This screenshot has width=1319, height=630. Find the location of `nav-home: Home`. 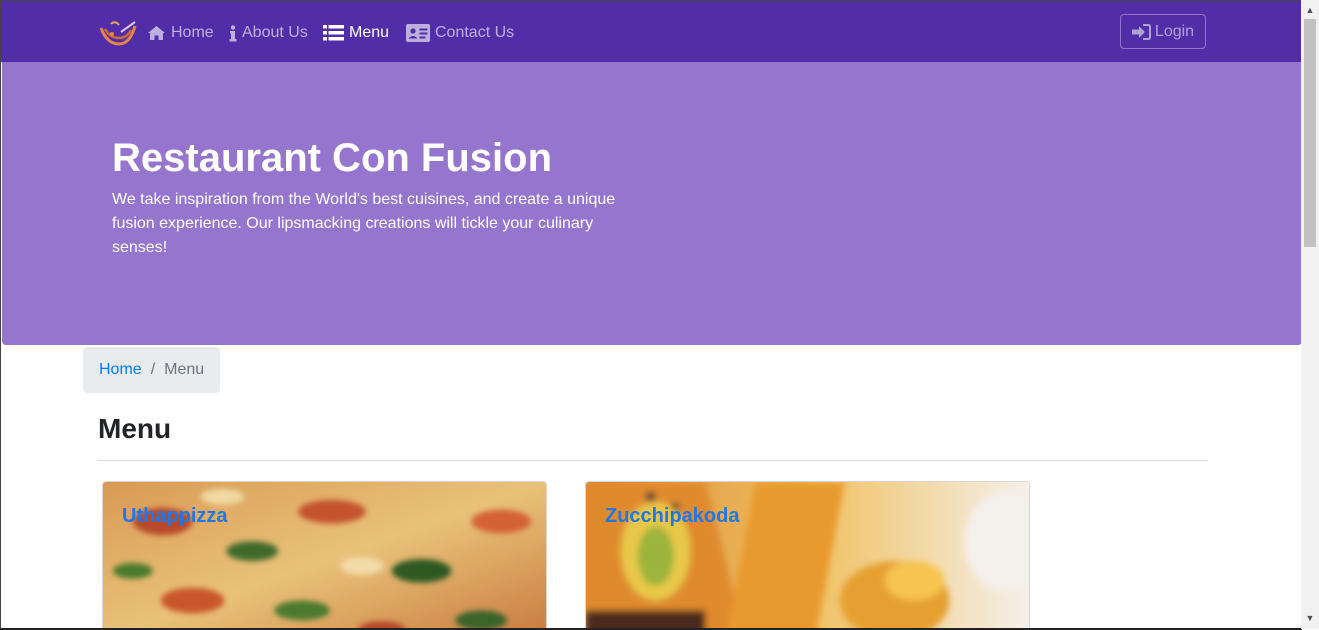

nav-home: Home is located at coordinates (180, 33).